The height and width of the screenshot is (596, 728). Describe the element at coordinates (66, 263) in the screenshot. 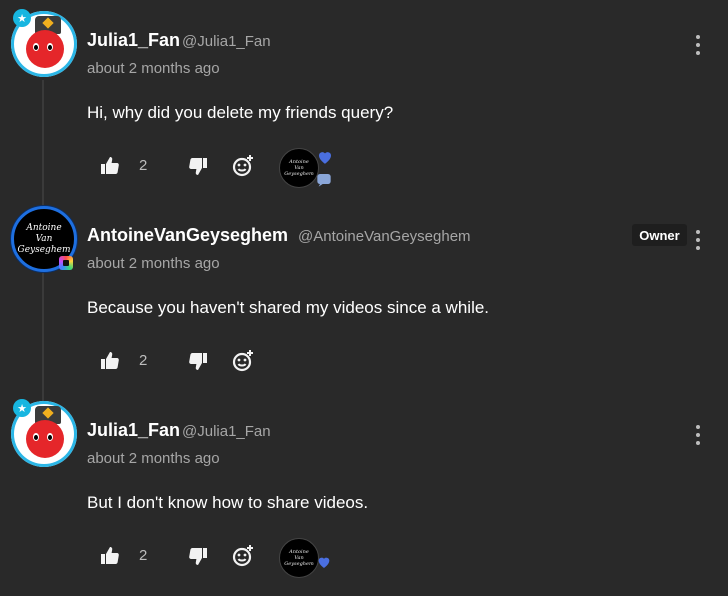

I see `member-badge-icon` at that location.